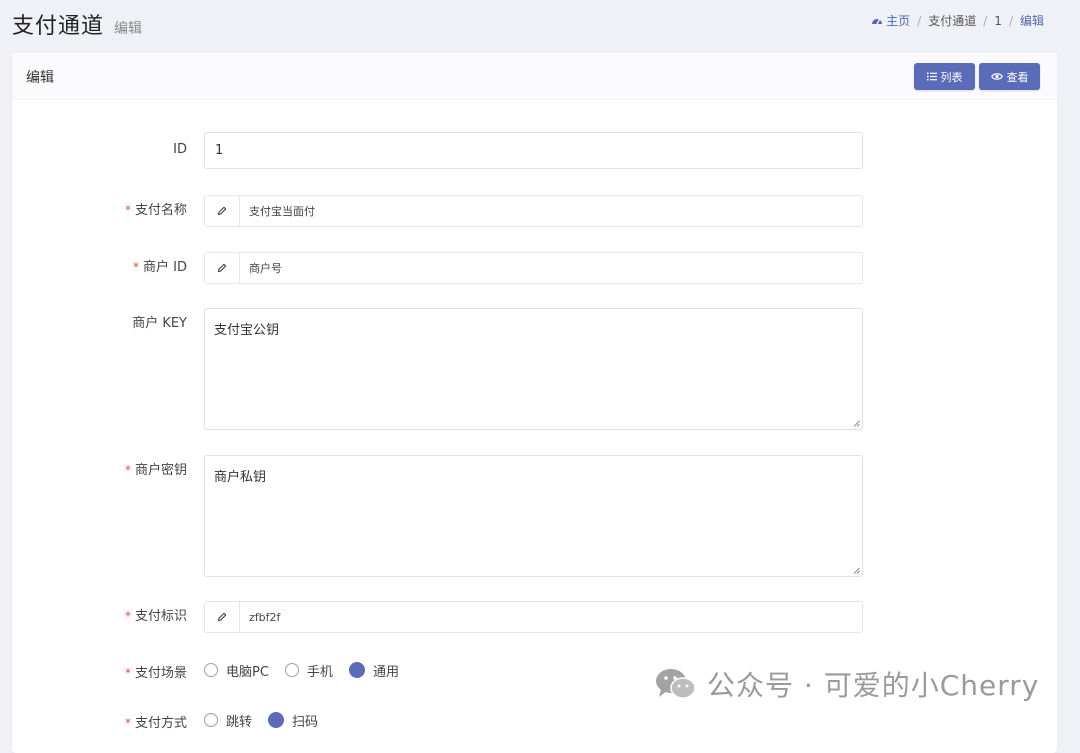 The width and height of the screenshot is (1080, 753). I want to click on merchant-key-textarea: 支付宝公钥, so click(533, 369).